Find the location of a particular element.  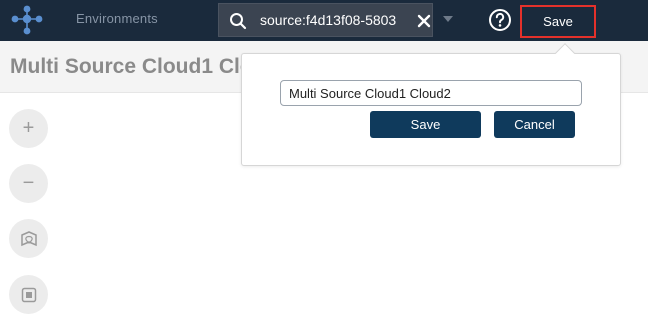

search-input: source:f4d13f08-5803 is located at coordinates (334, 20).